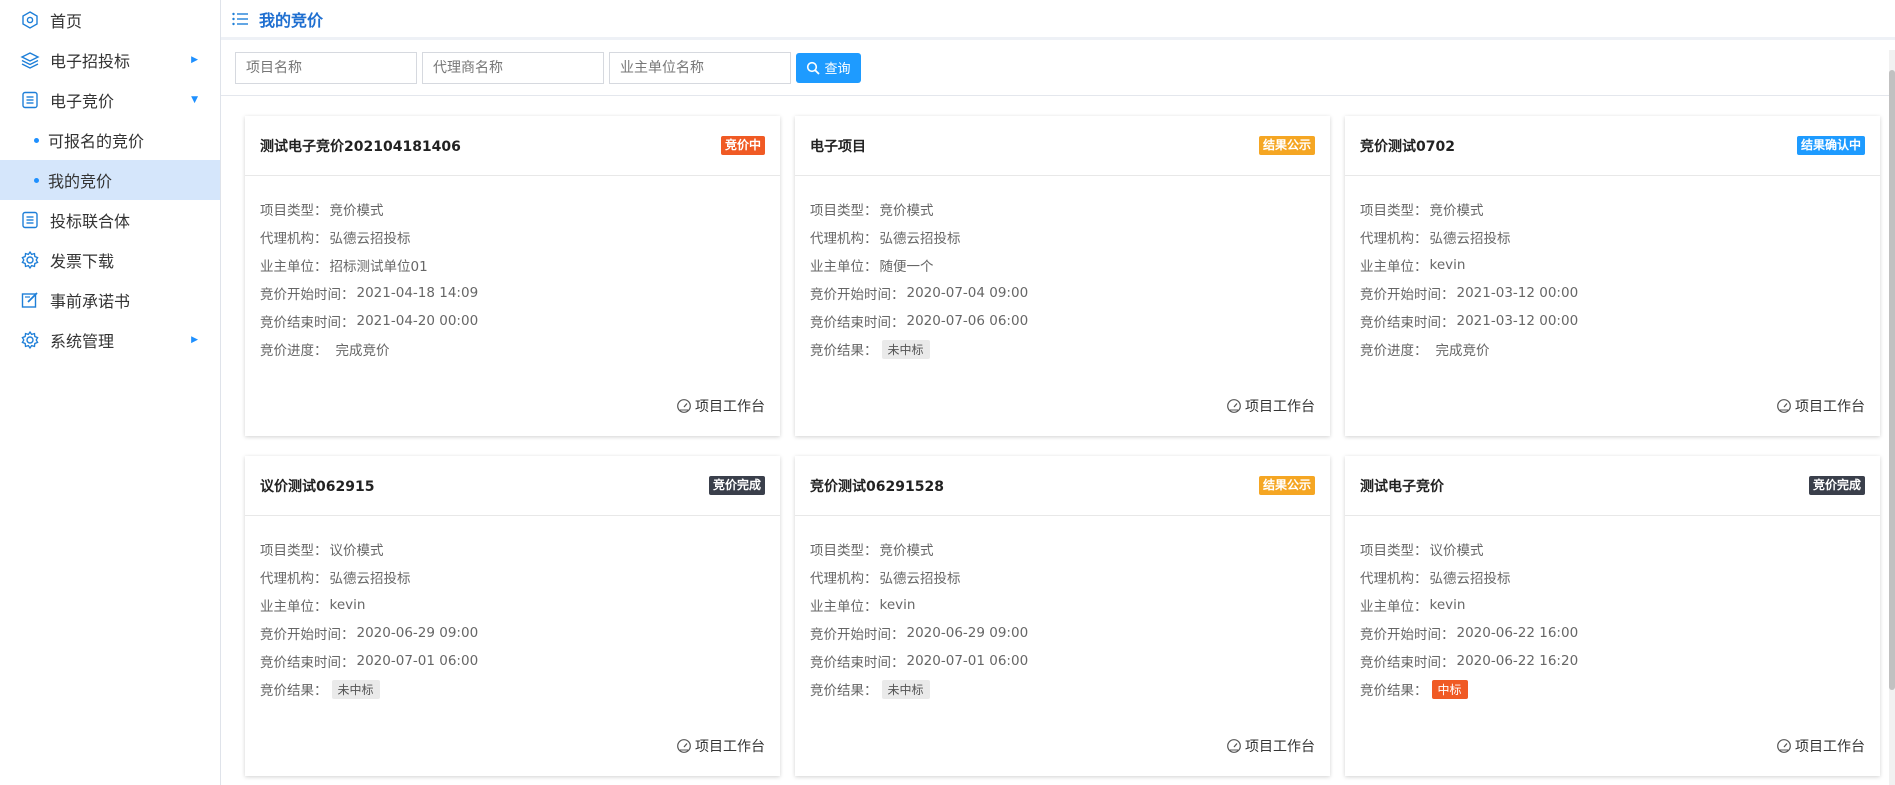 The image size is (1895, 785). Describe the element at coordinates (1058, 20) in the screenshot. I see `page-header: 我的竞价` at that location.